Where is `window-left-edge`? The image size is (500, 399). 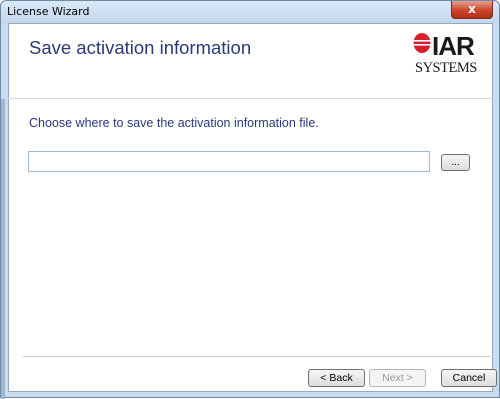 window-left-edge is located at coordinates (3, 249).